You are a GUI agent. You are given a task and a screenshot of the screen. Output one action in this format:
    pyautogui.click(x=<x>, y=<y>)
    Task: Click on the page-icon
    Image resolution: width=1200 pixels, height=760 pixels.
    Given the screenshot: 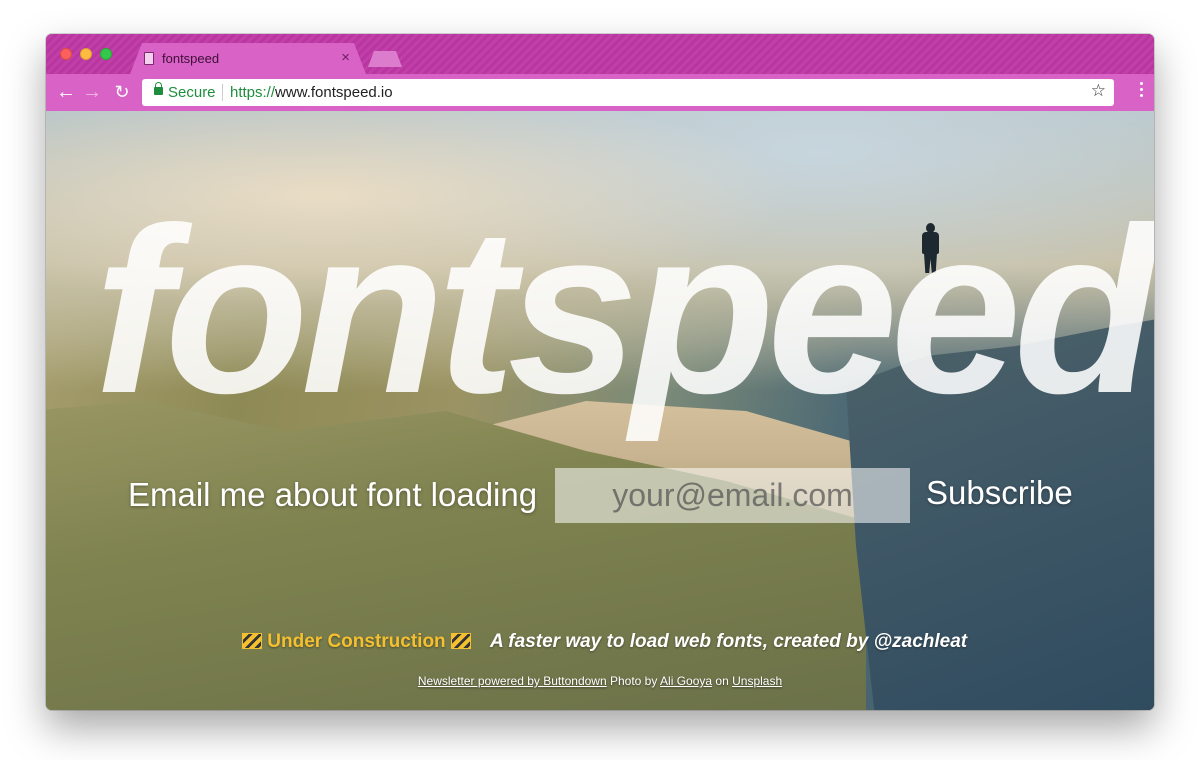 What is the action you would take?
    pyautogui.click(x=149, y=58)
    